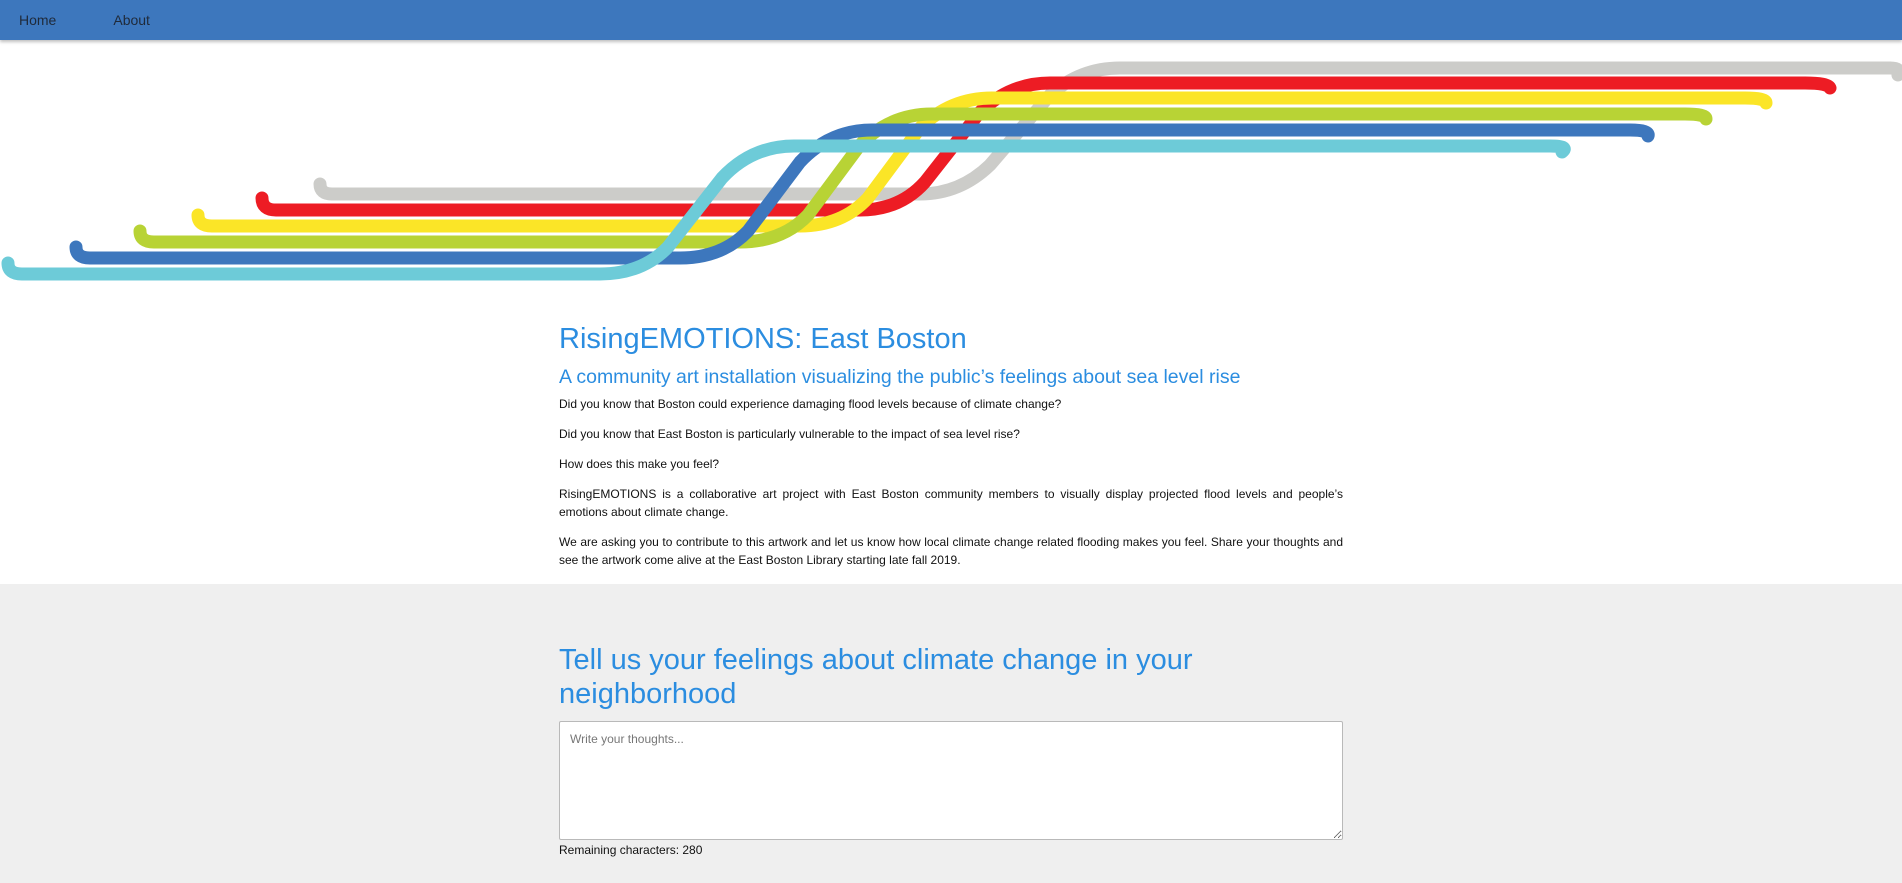 The image size is (1902, 883). Describe the element at coordinates (951, 20) in the screenshot. I see `top-navbar: Home About` at that location.